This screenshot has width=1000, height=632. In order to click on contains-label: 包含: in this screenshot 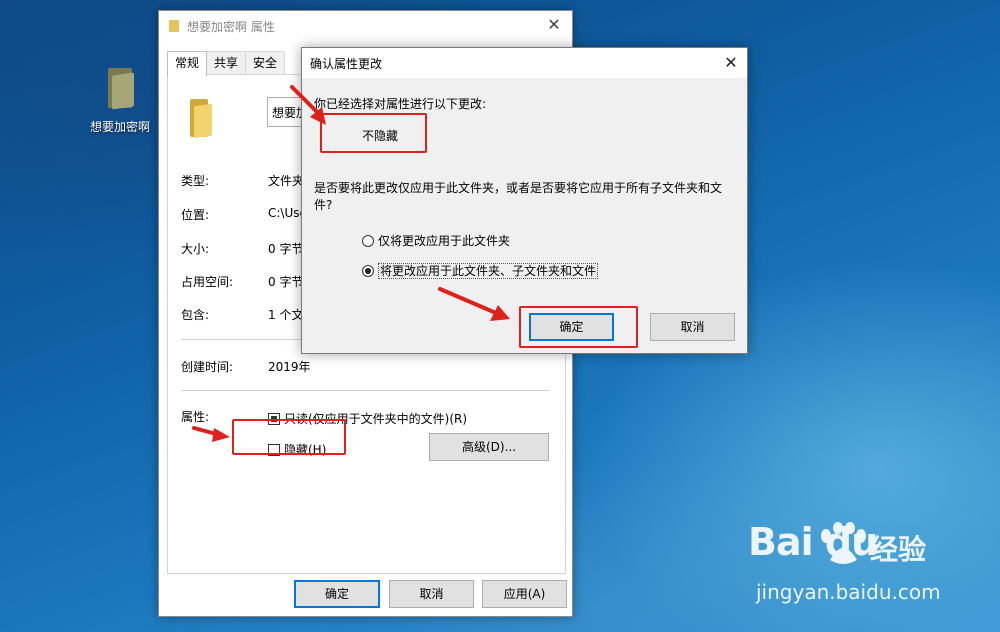, I will do `click(195, 315)`.